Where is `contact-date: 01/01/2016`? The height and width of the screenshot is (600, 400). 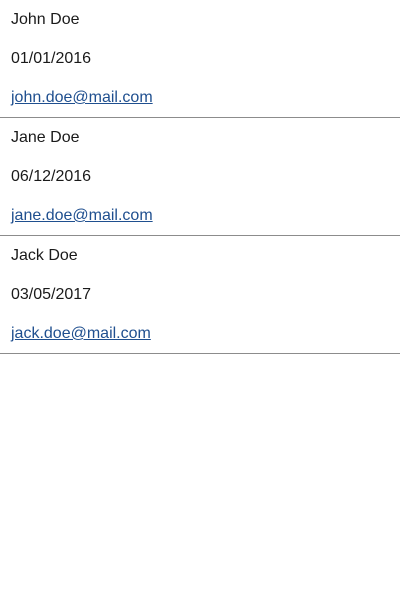
contact-date: 01/01/2016 is located at coordinates (51, 58).